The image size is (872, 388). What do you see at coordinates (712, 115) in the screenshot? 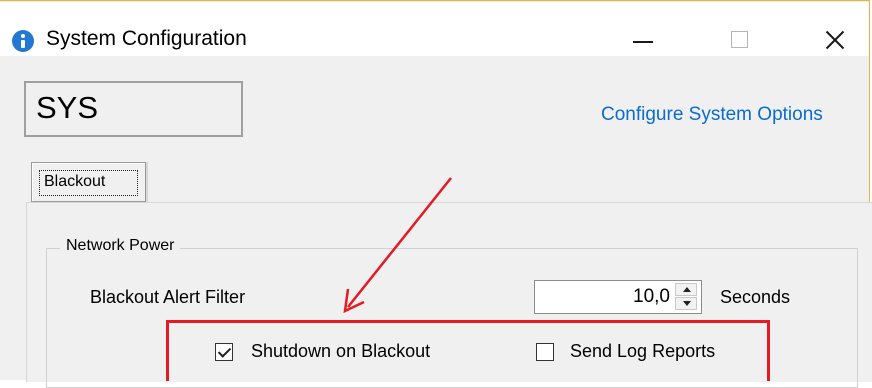
I see `configure-system-options-link: Configure System Options` at bounding box center [712, 115].